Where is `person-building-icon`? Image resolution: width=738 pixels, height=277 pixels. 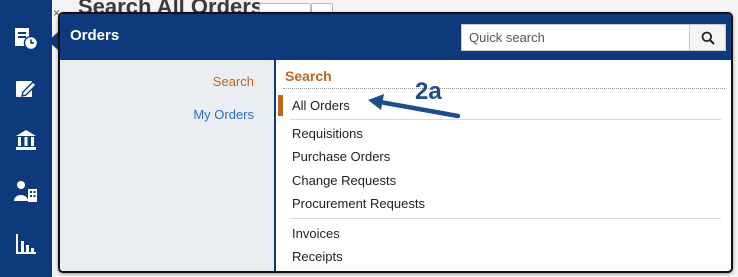 person-building-icon is located at coordinates (25, 191).